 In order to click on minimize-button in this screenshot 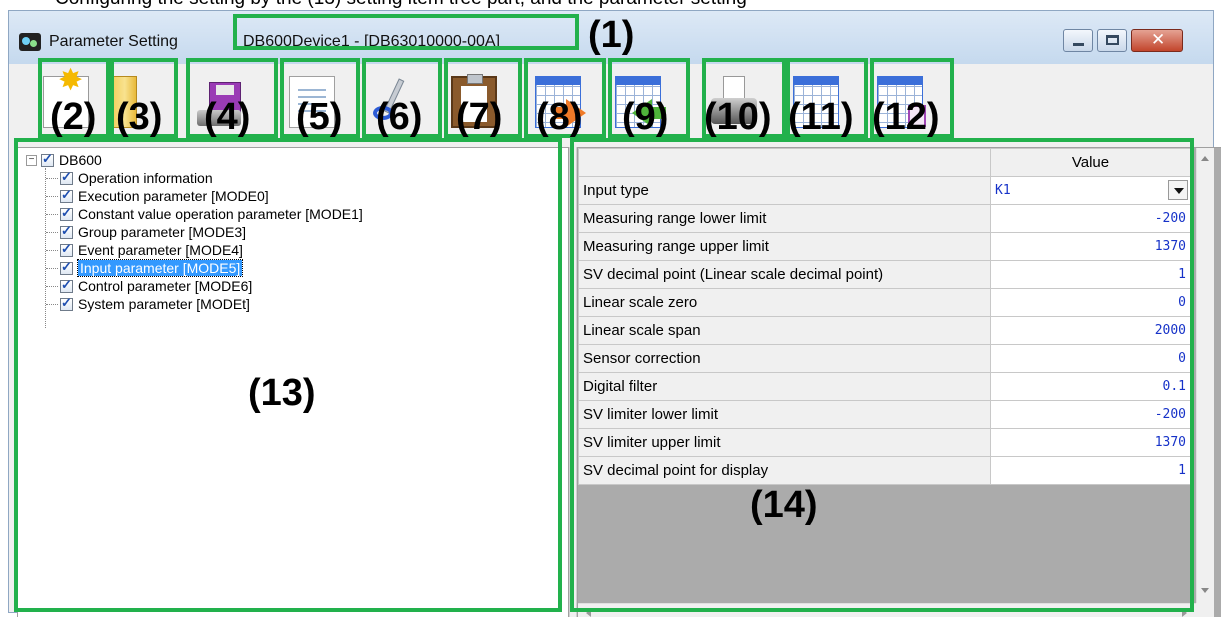, I will do `click(1078, 40)`.